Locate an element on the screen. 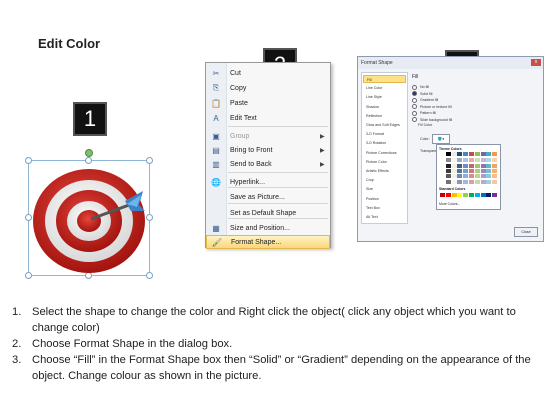  category-picture-corrections: Picture Corrections is located at coordinates (384, 153).